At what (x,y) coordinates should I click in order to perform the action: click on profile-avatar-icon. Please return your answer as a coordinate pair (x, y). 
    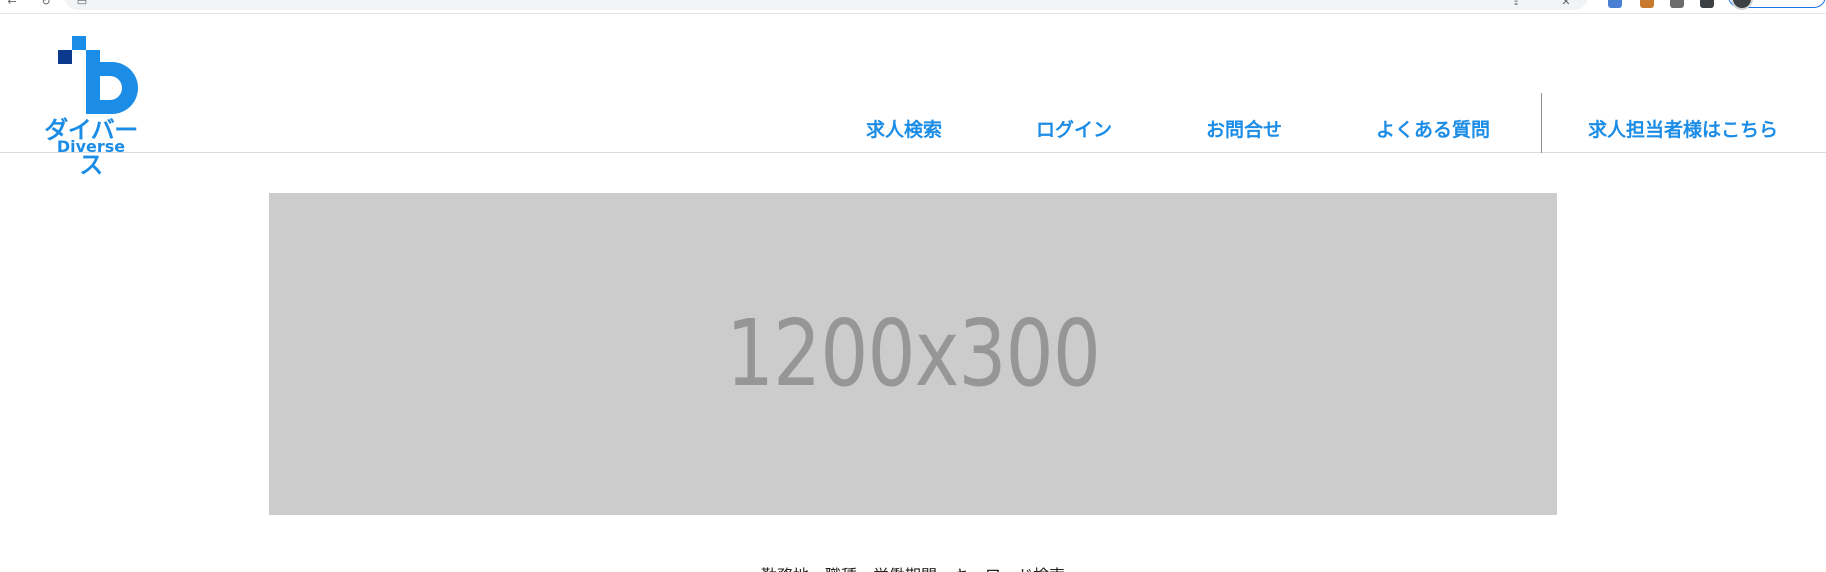
    Looking at the image, I should click on (1742, 5).